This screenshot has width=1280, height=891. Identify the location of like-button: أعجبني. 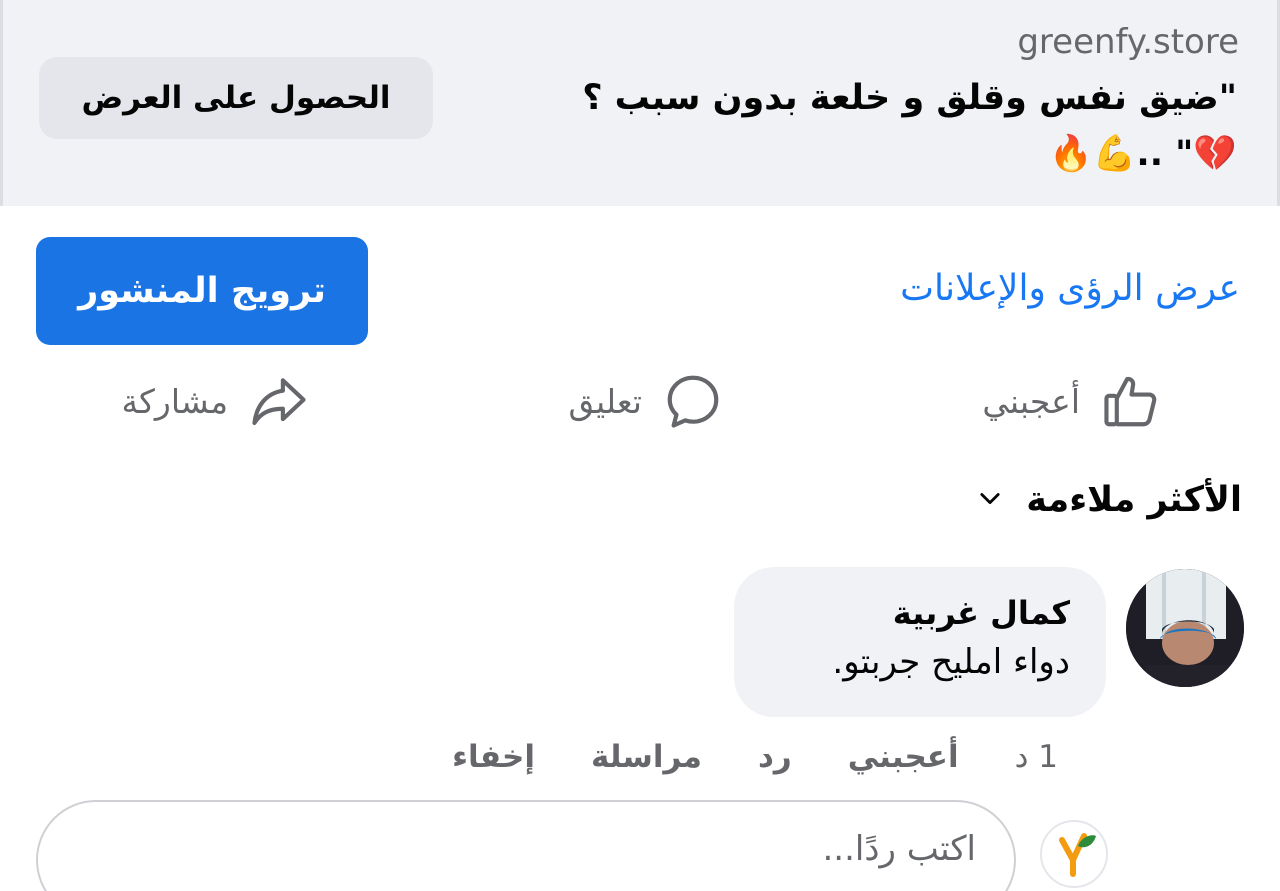
(1072, 401).